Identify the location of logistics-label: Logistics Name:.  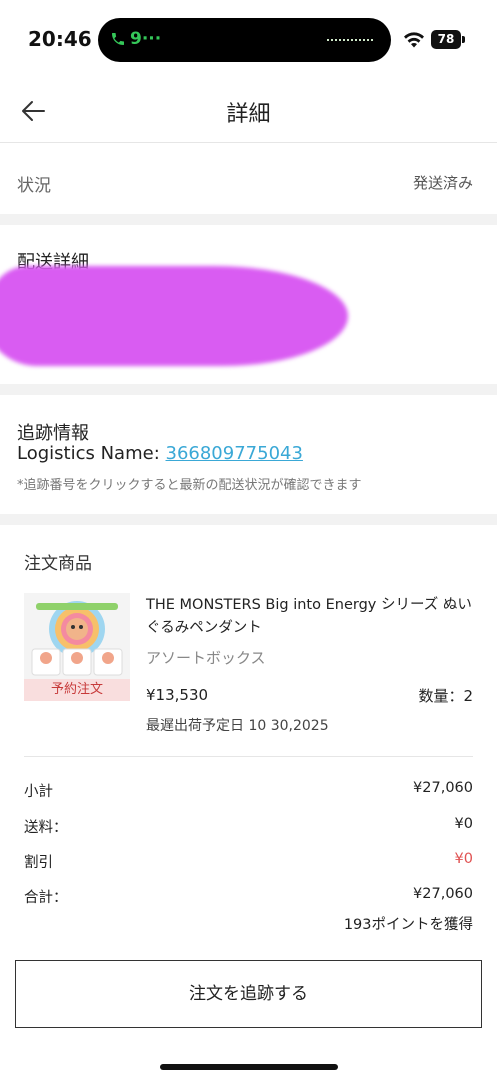
(88, 453).